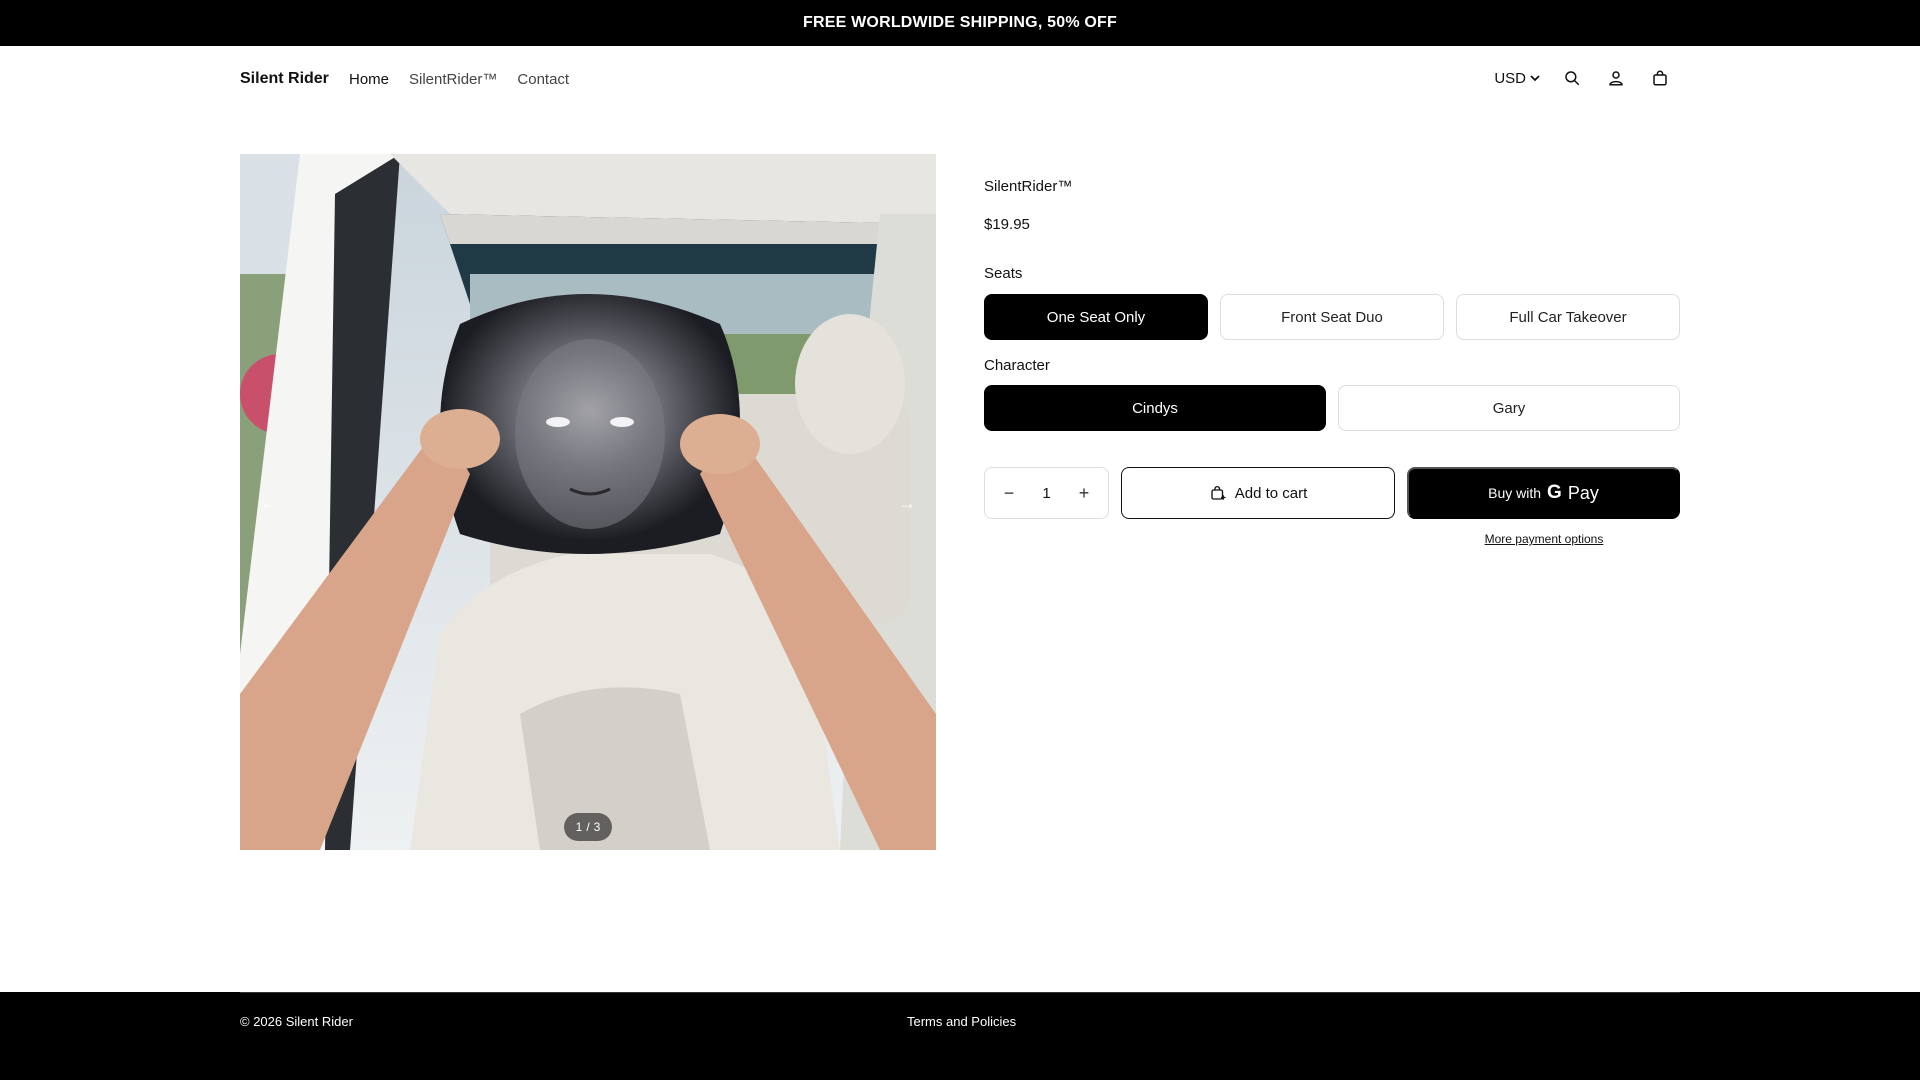  What do you see at coordinates (1009, 493) in the screenshot?
I see `quantity-decrease-button: −` at bounding box center [1009, 493].